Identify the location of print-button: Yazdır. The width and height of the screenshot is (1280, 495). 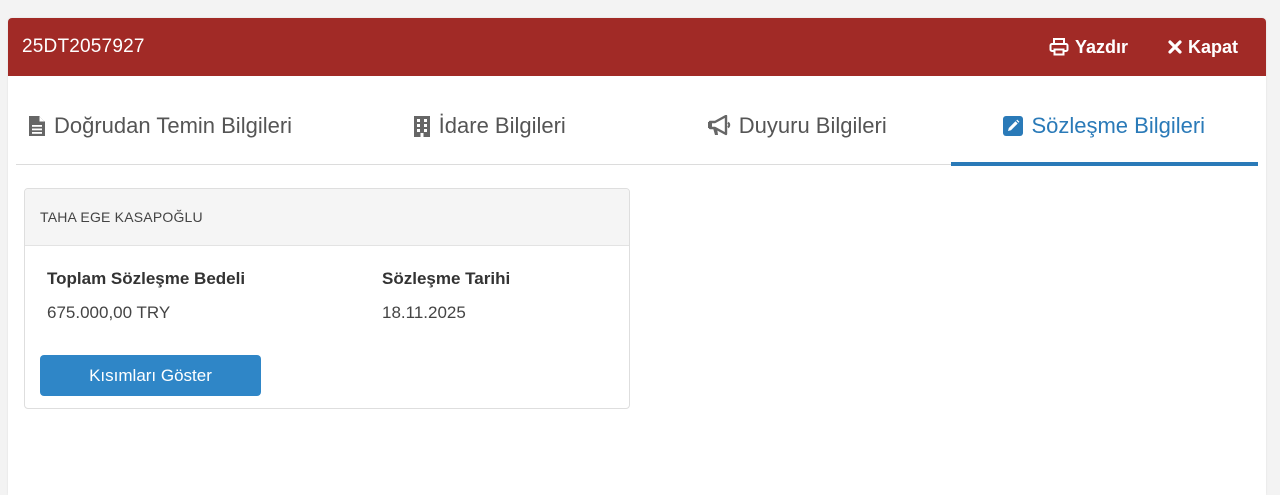
(1088, 47).